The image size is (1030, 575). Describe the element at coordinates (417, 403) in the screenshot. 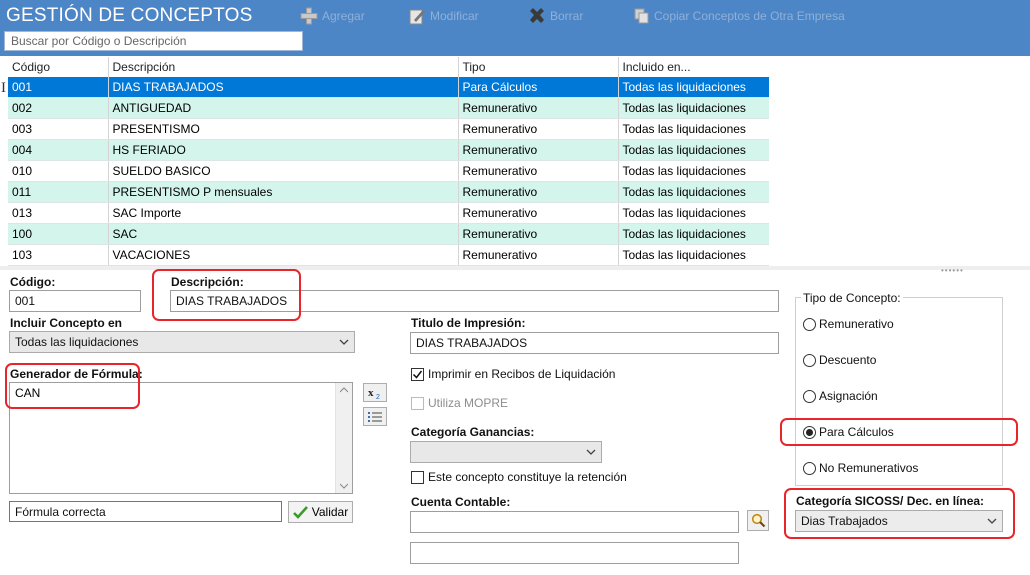

I see `mopre-checkbox` at that location.